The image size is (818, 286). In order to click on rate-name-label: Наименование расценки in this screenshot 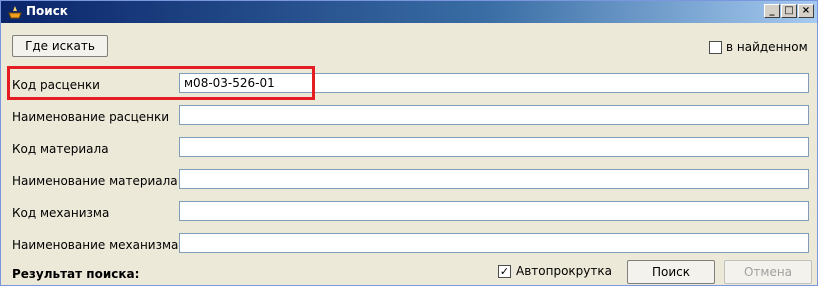, I will do `click(91, 117)`.